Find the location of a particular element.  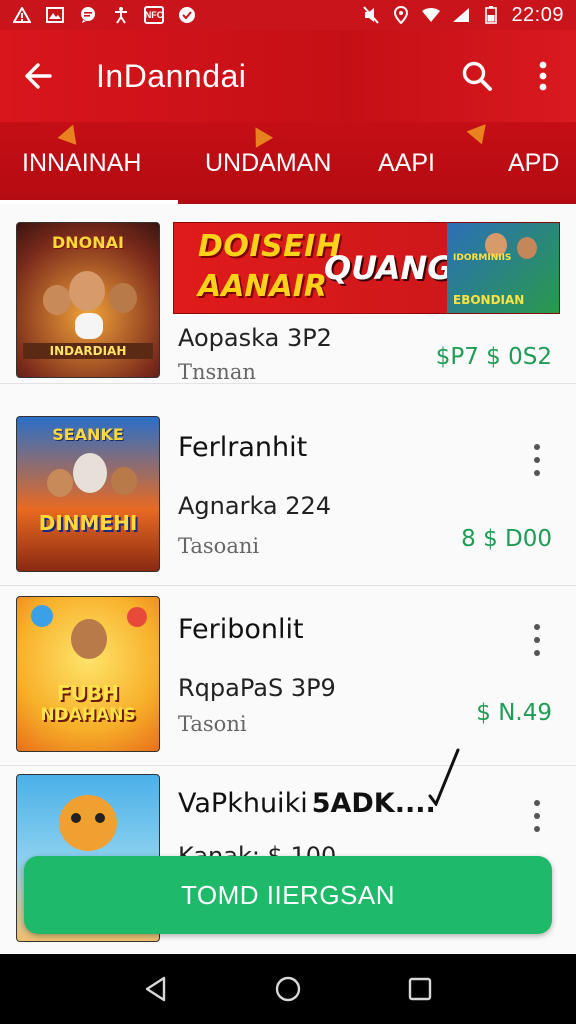

mute-icon is located at coordinates (371, 15).